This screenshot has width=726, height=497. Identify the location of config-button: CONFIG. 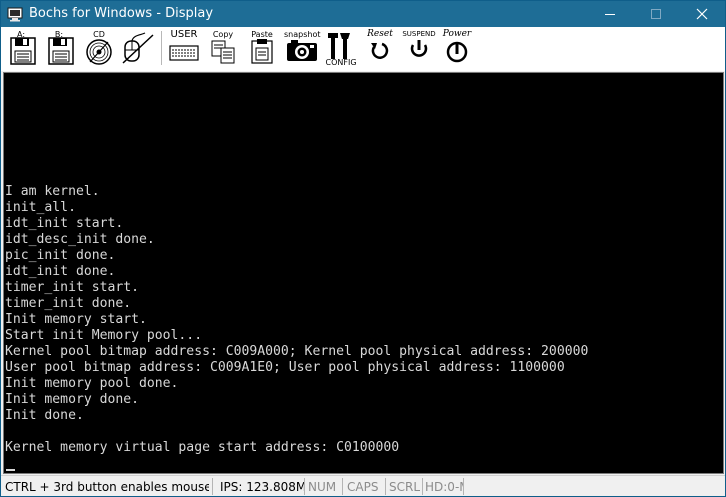
(341, 48).